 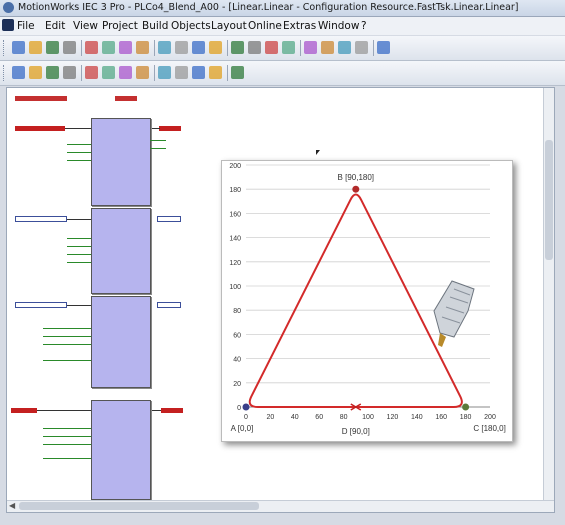 I want to click on monitor-icon, so click(x=254, y=47).